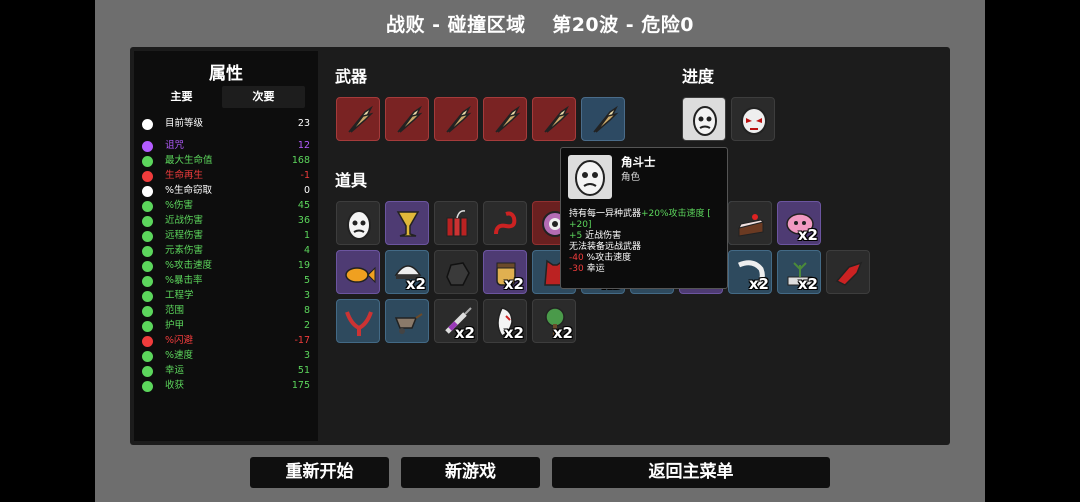 The width and height of the screenshot is (1080, 502). I want to click on stat-value: 23, so click(303, 123).